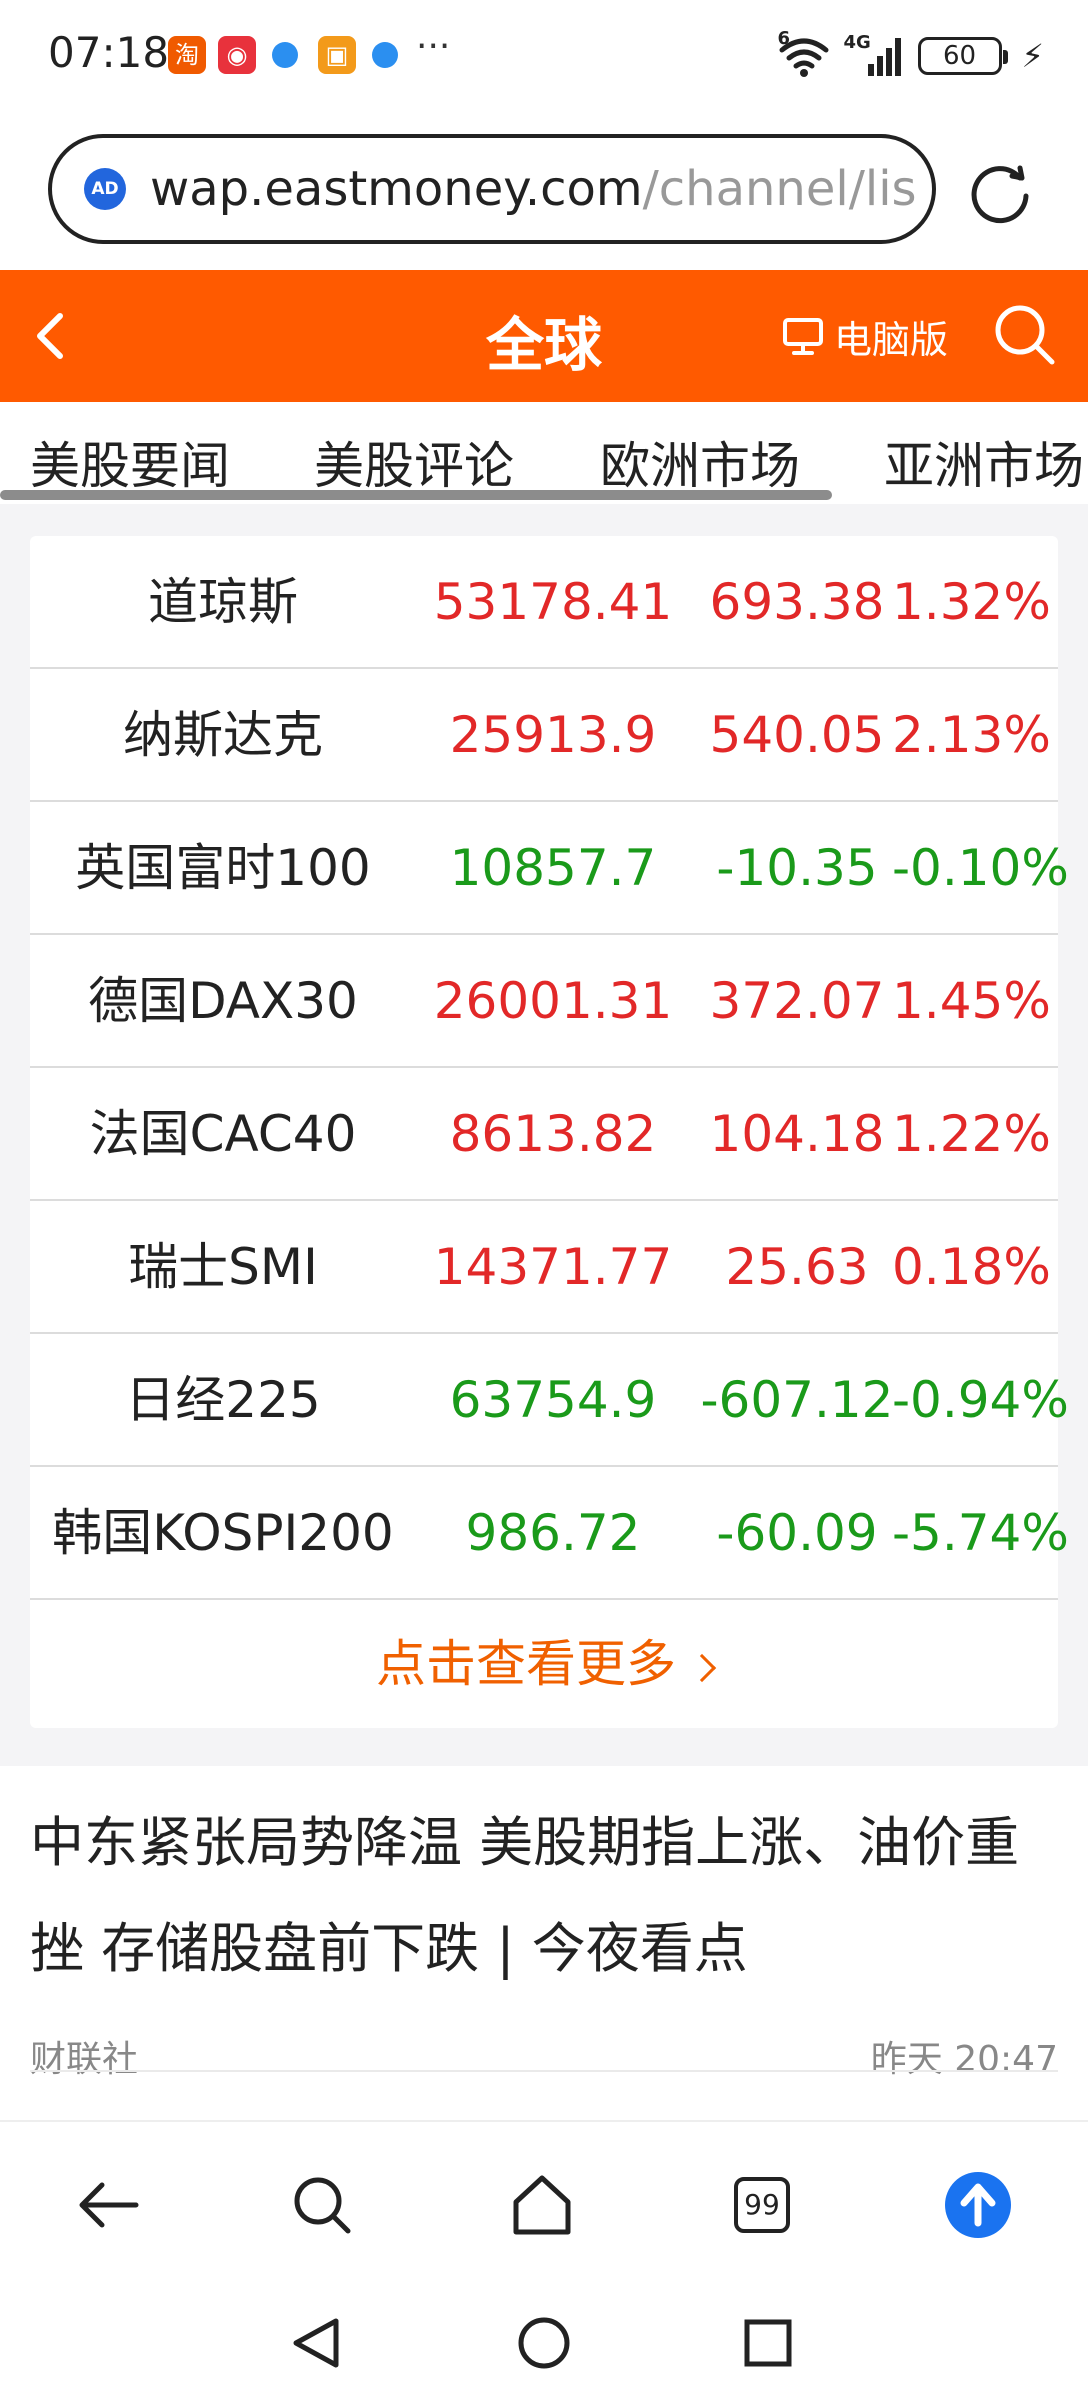  What do you see at coordinates (553, 1400) in the screenshot?
I see `index-price: 63754.9` at bounding box center [553, 1400].